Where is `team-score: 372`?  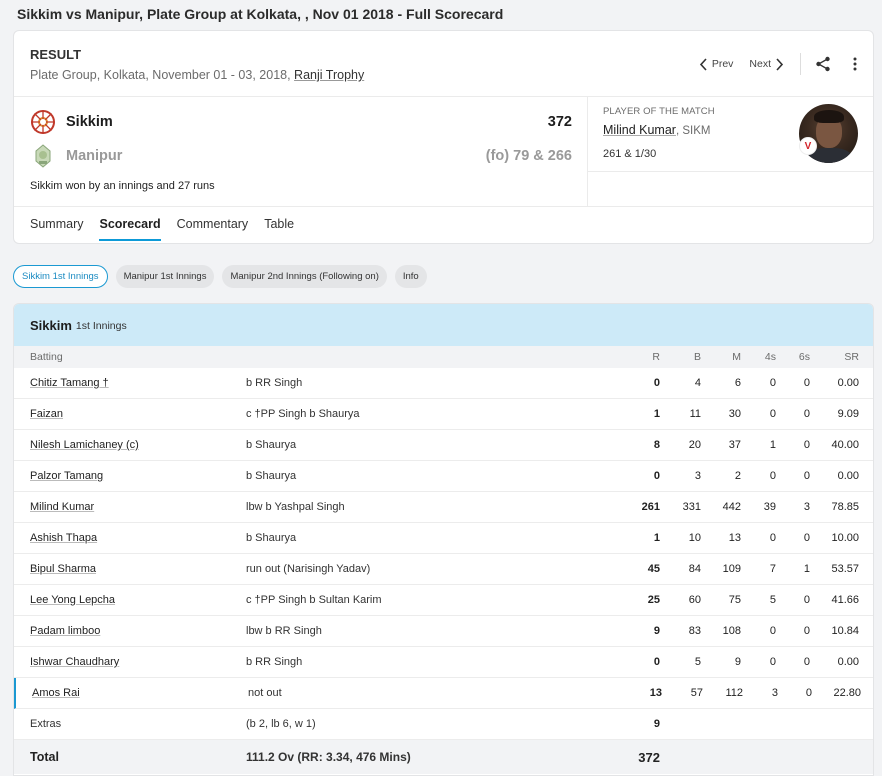 team-score: 372 is located at coordinates (560, 122).